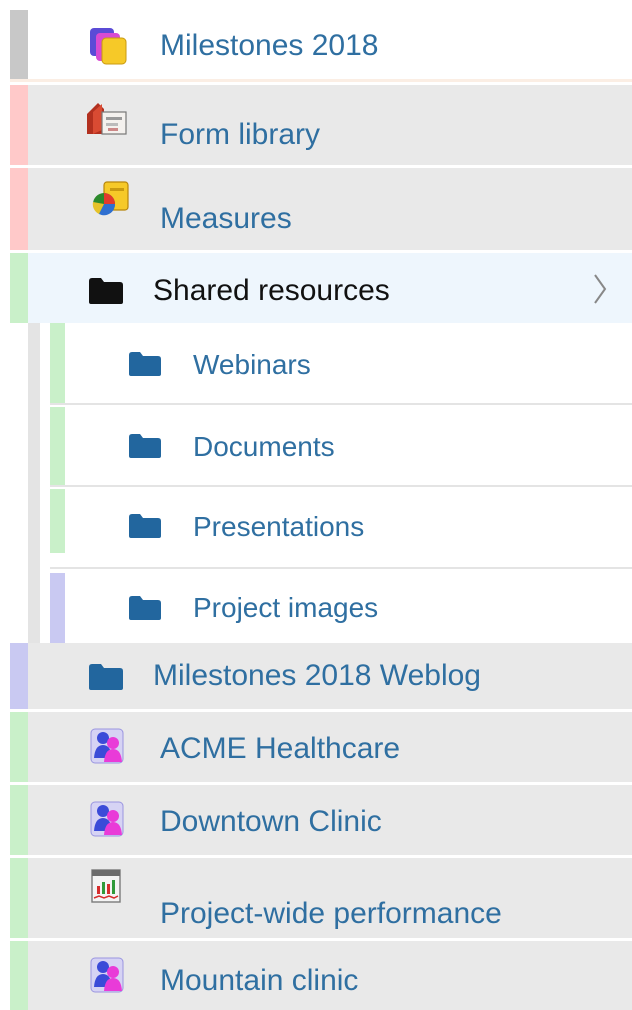 This screenshot has height=1010, width=632. Describe the element at coordinates (109, 48) in the screenshot. I see `project-stack-icon` at that location.